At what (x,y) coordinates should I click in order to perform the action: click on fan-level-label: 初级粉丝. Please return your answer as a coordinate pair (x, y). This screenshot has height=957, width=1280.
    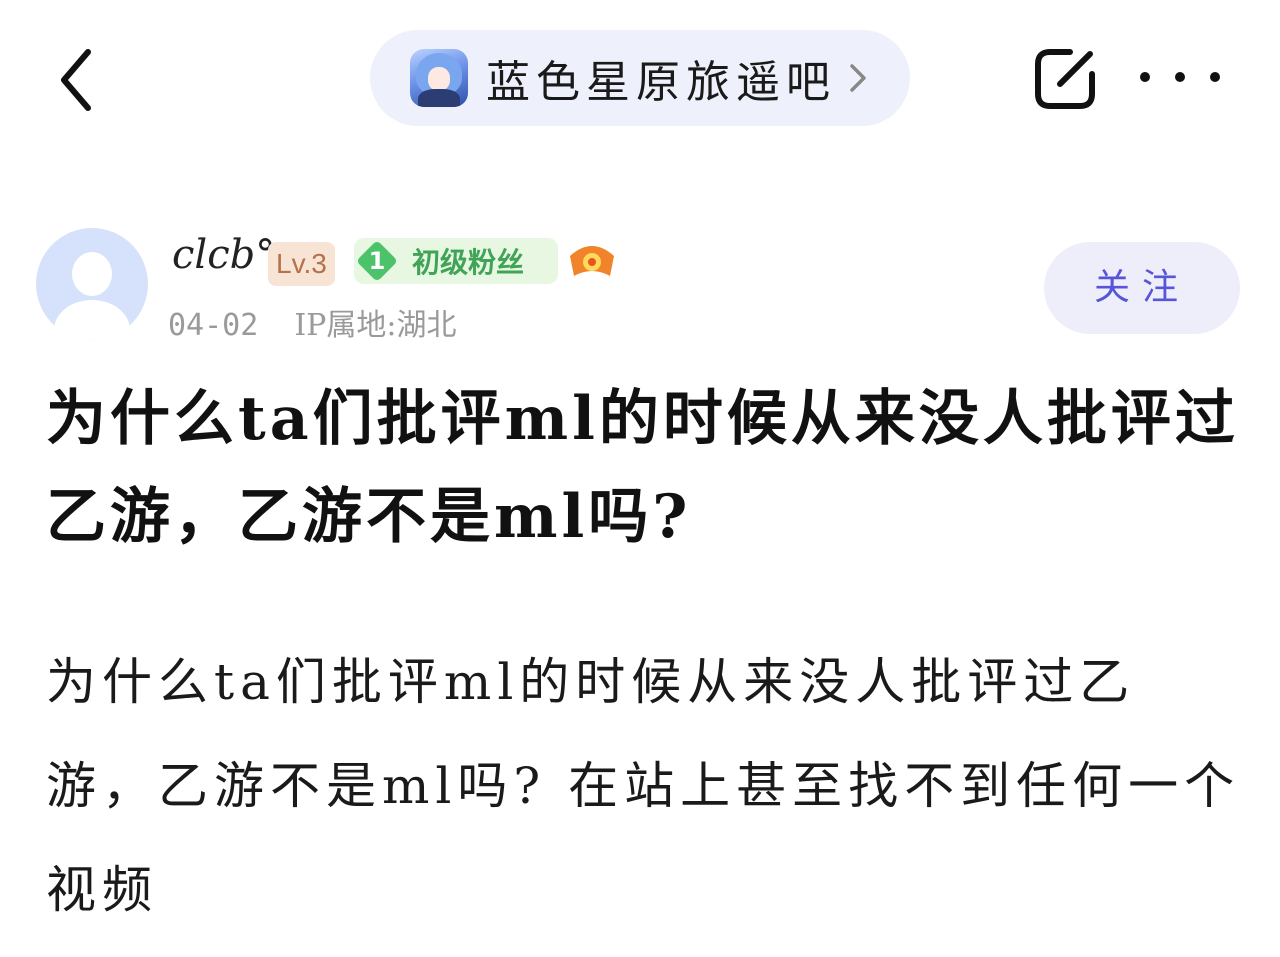
    Looking at the image, I should click on (468, 262).